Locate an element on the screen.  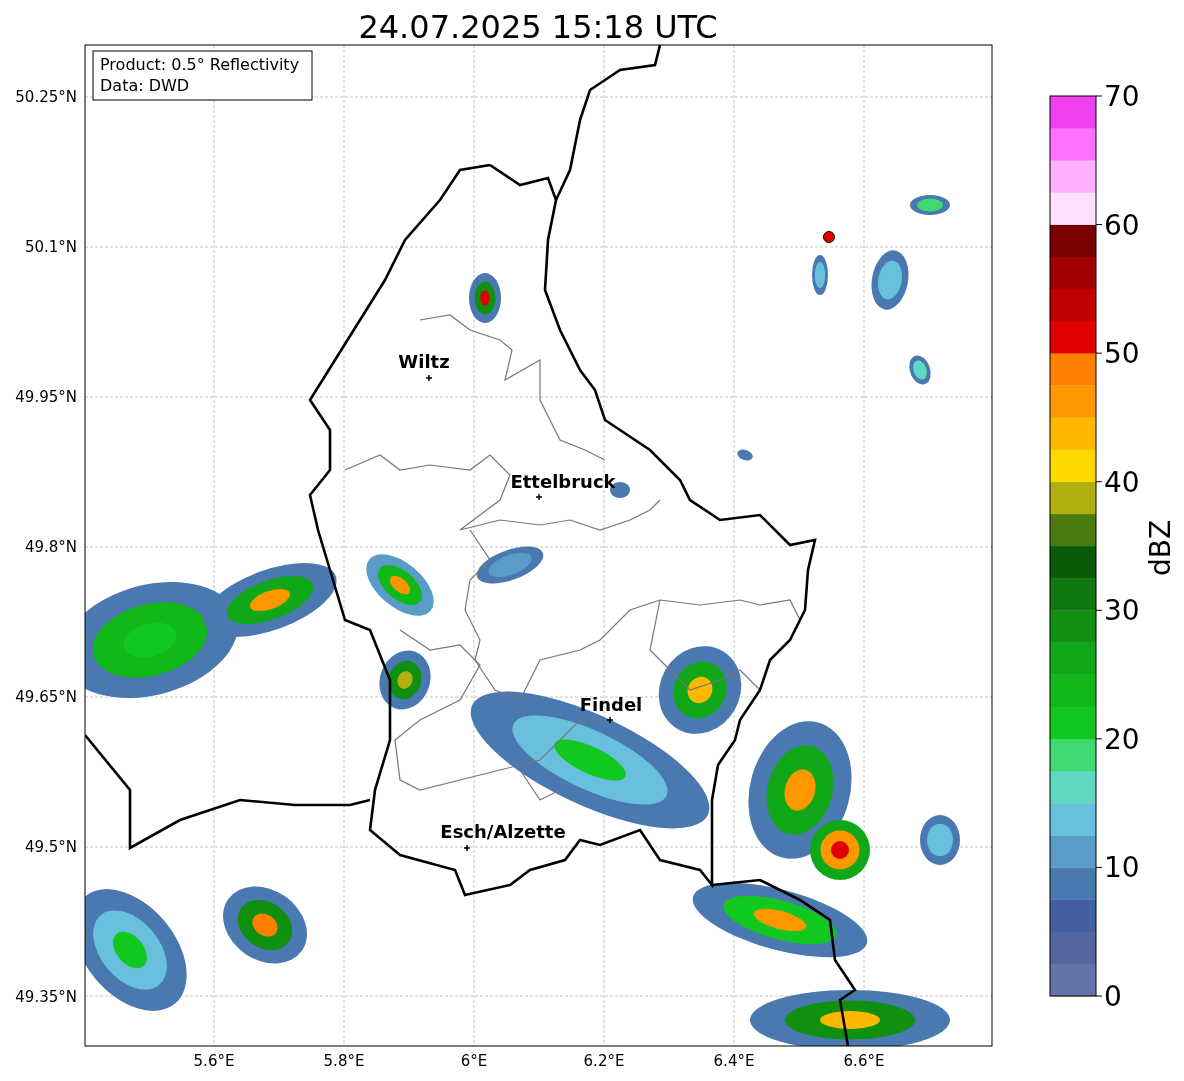
info-text: Data: DWD is located at coordinates (145, 85).